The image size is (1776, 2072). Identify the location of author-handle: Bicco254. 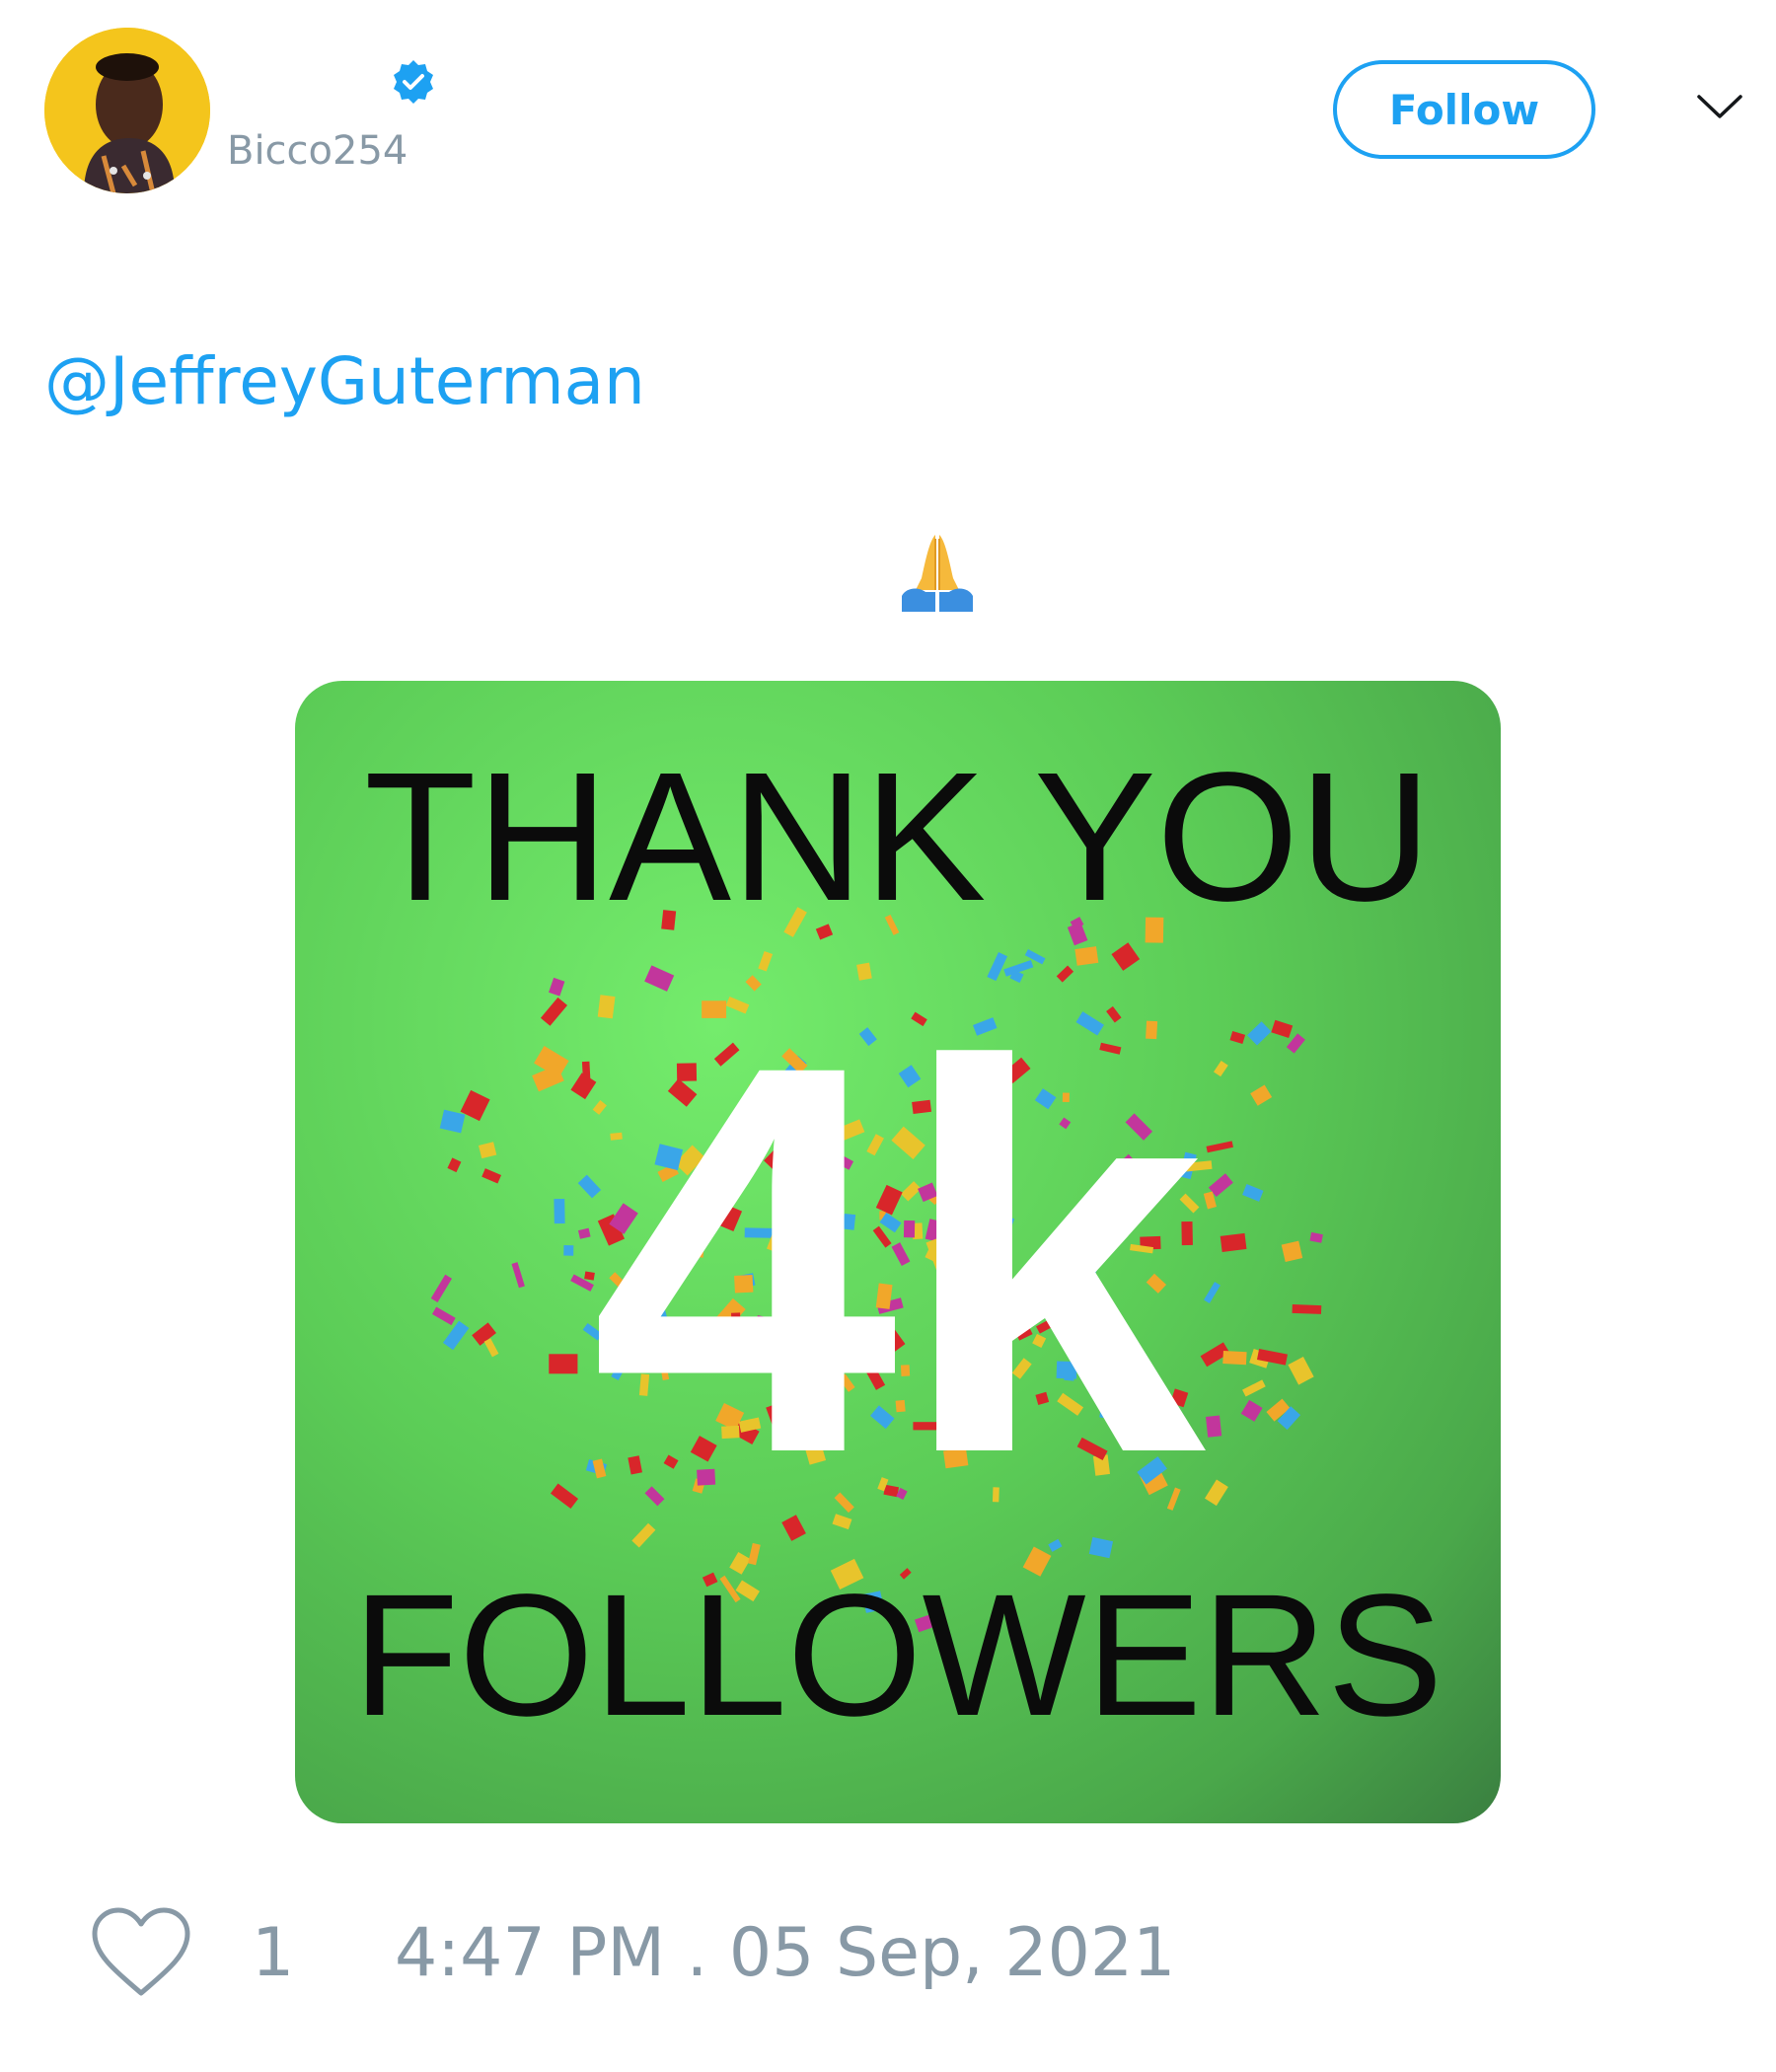
(317, 151).